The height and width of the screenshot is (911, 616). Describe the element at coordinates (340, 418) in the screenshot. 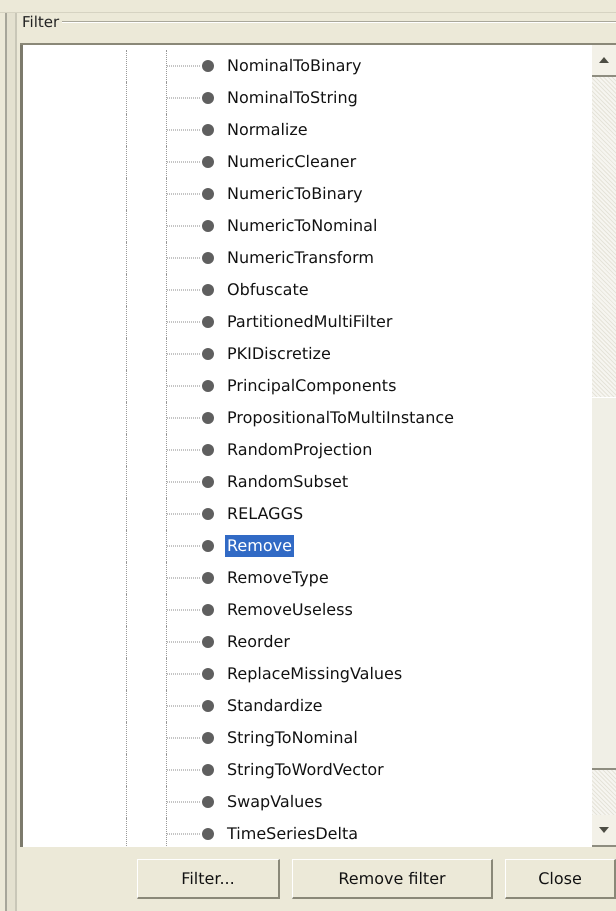

I see `tree-item: PropositionalToMultiInstance` at that location.